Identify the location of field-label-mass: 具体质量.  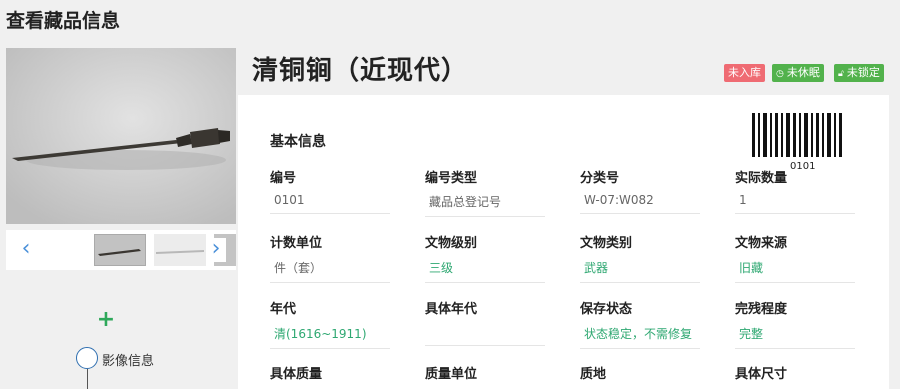
(296, 374).